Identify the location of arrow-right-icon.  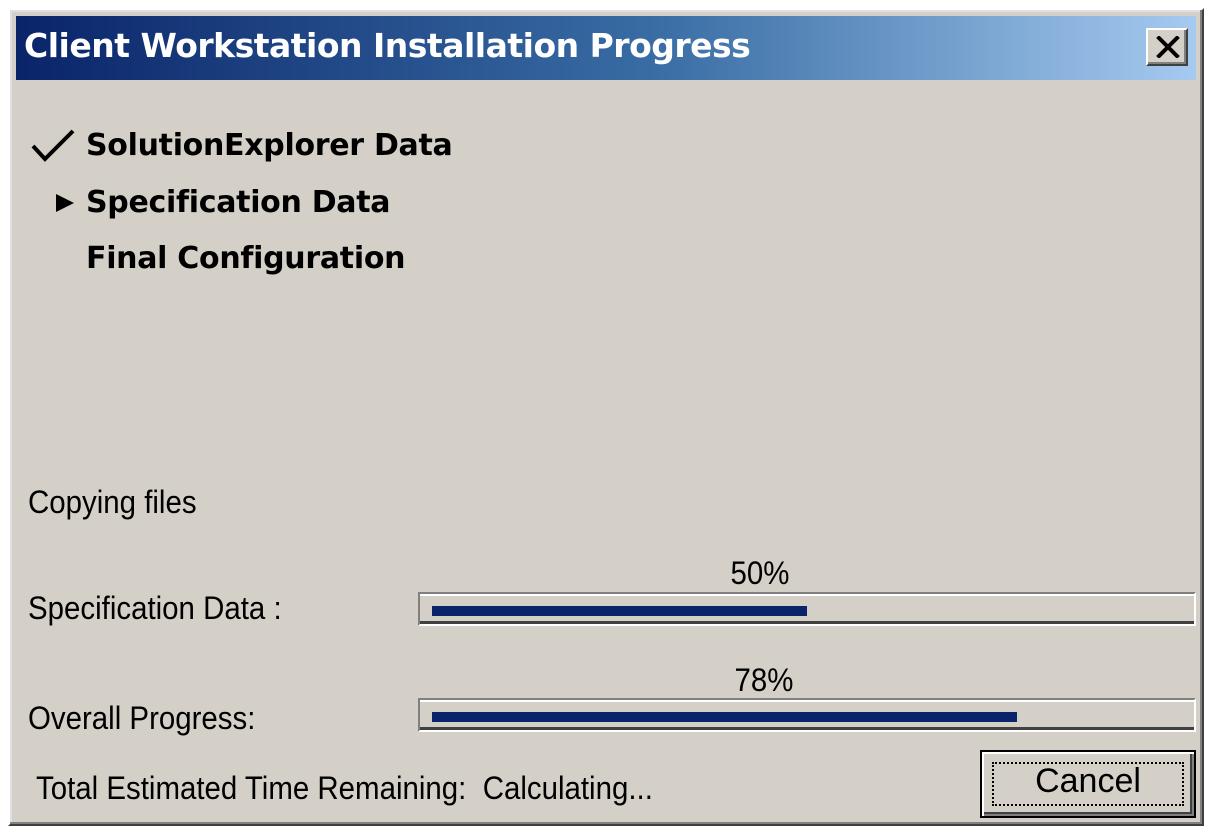
(65, 205).